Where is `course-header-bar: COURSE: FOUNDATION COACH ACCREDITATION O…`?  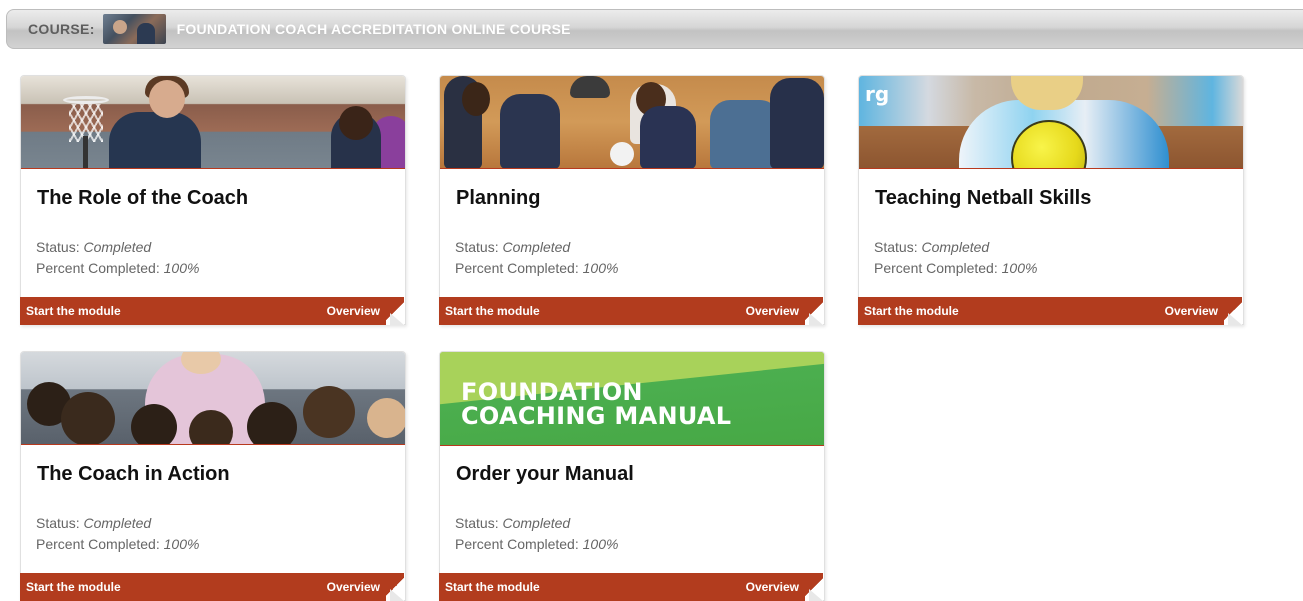
course-header-bar: COURSE: FOUNDATION COACH ACCREDITATION O… is located at coordinates (654, 29).